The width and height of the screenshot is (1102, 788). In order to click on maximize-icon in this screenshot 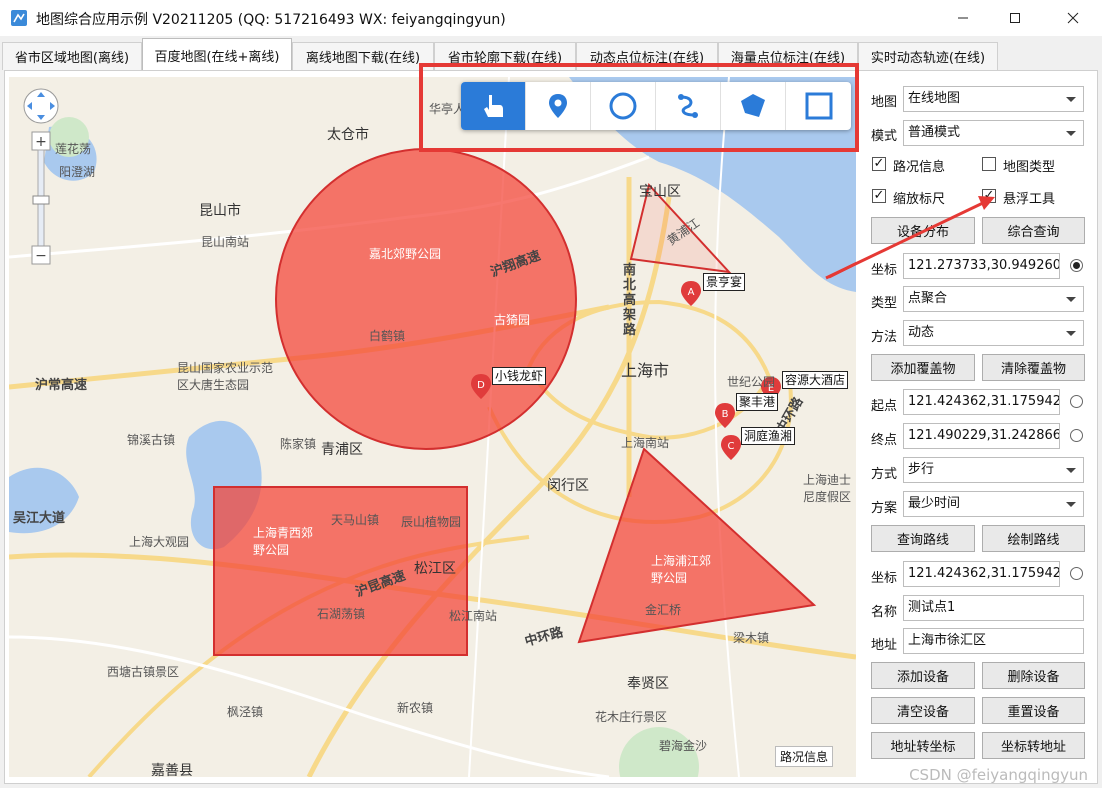, I will do `click(1015, 18)`.